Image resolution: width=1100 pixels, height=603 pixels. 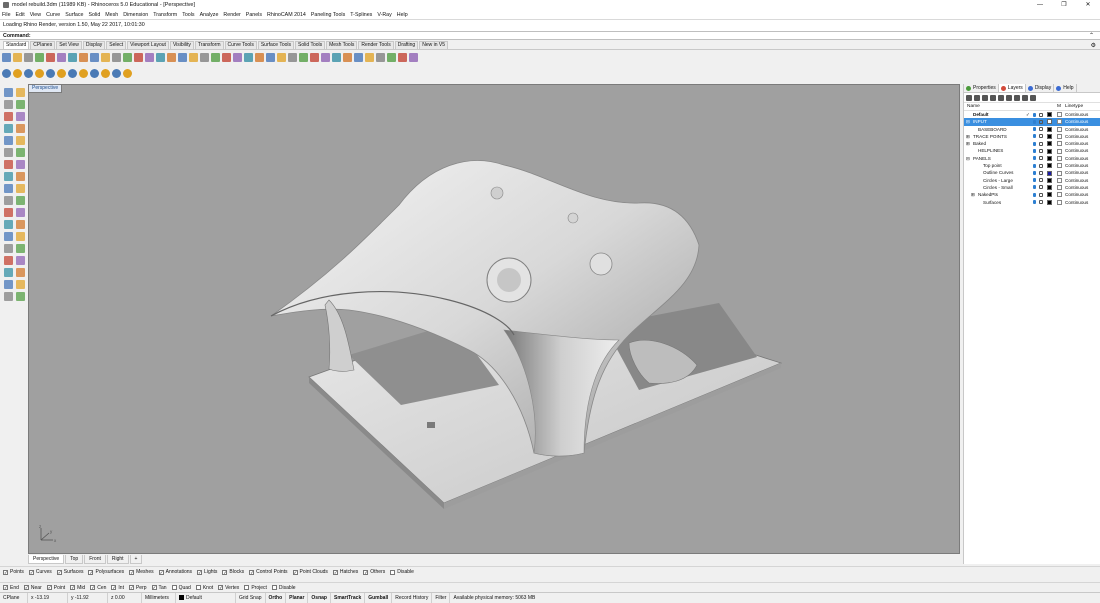 I want to click on cplane-label: CPlane, so click(x=14, y=597).